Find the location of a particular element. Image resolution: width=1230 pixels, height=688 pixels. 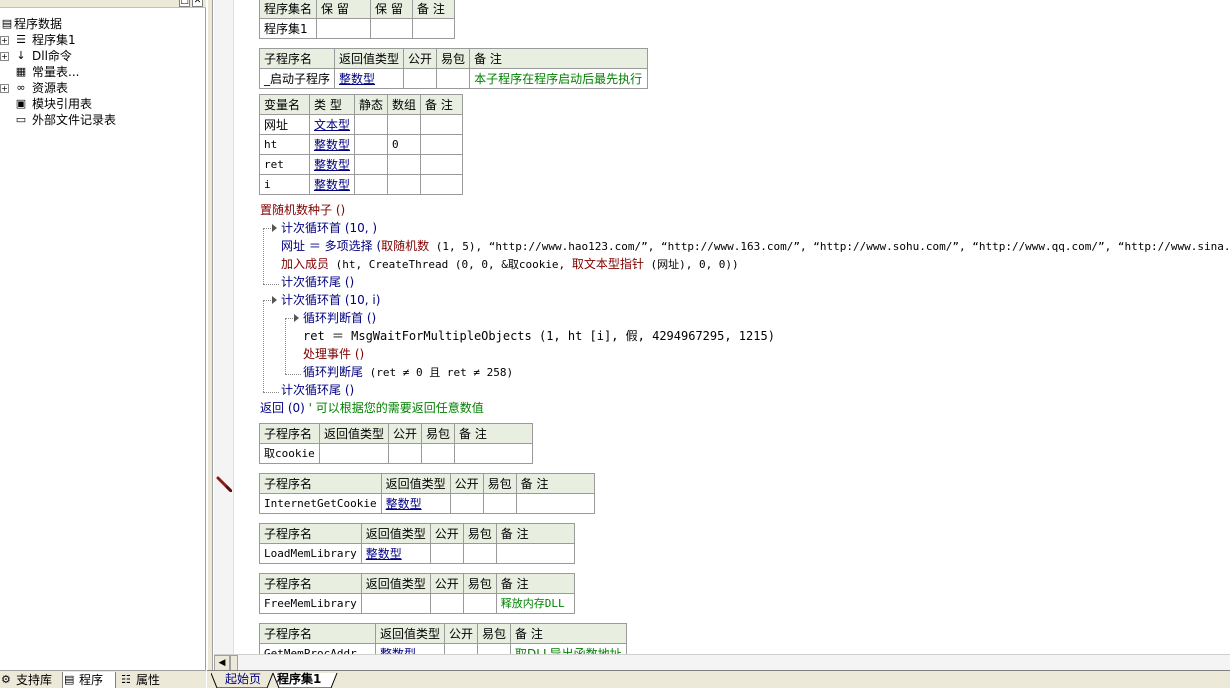

code-line: 循环判断尾 (ret ≠ 0 且 ret ≠ 258) is located at coordinates (408, 372).